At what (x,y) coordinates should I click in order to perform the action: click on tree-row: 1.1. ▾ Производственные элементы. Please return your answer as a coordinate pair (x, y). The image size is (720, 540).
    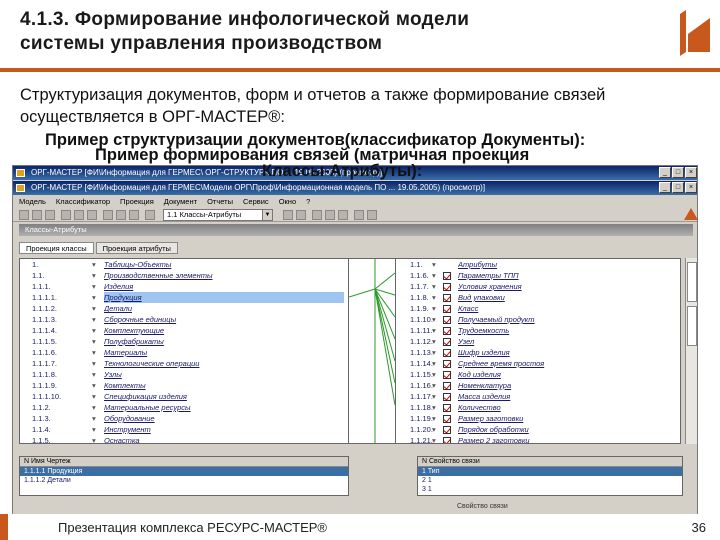
    Looking at the image, I should click on (184, 275).